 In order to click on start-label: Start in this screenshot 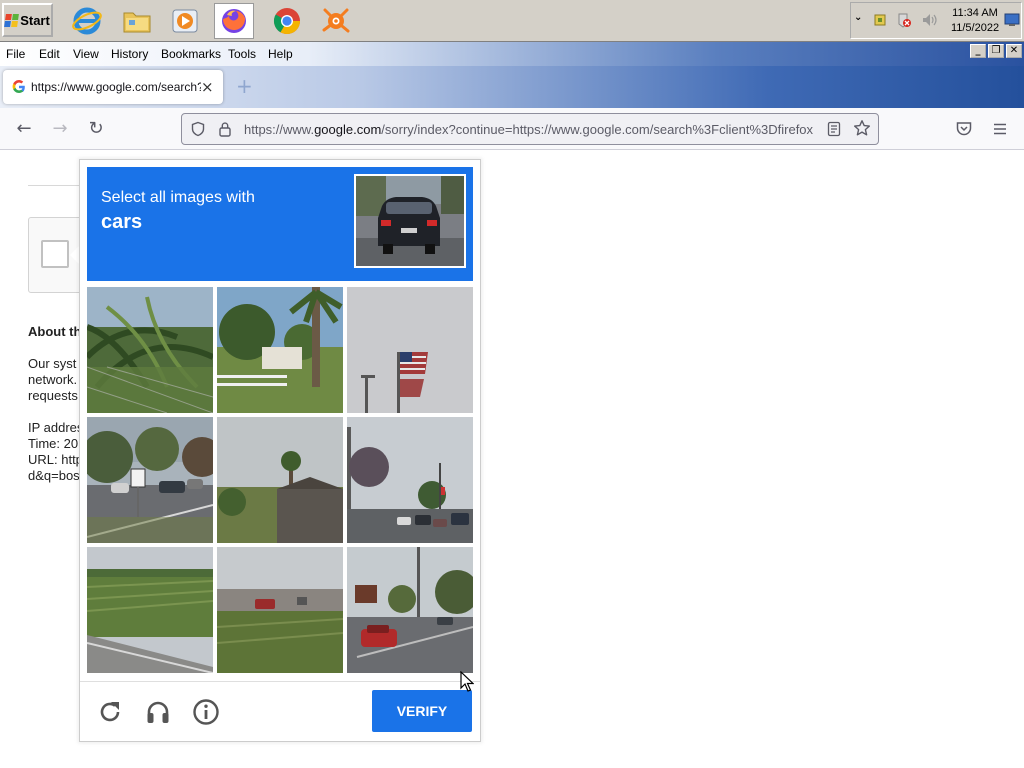, I will do `click(35, 20)`.